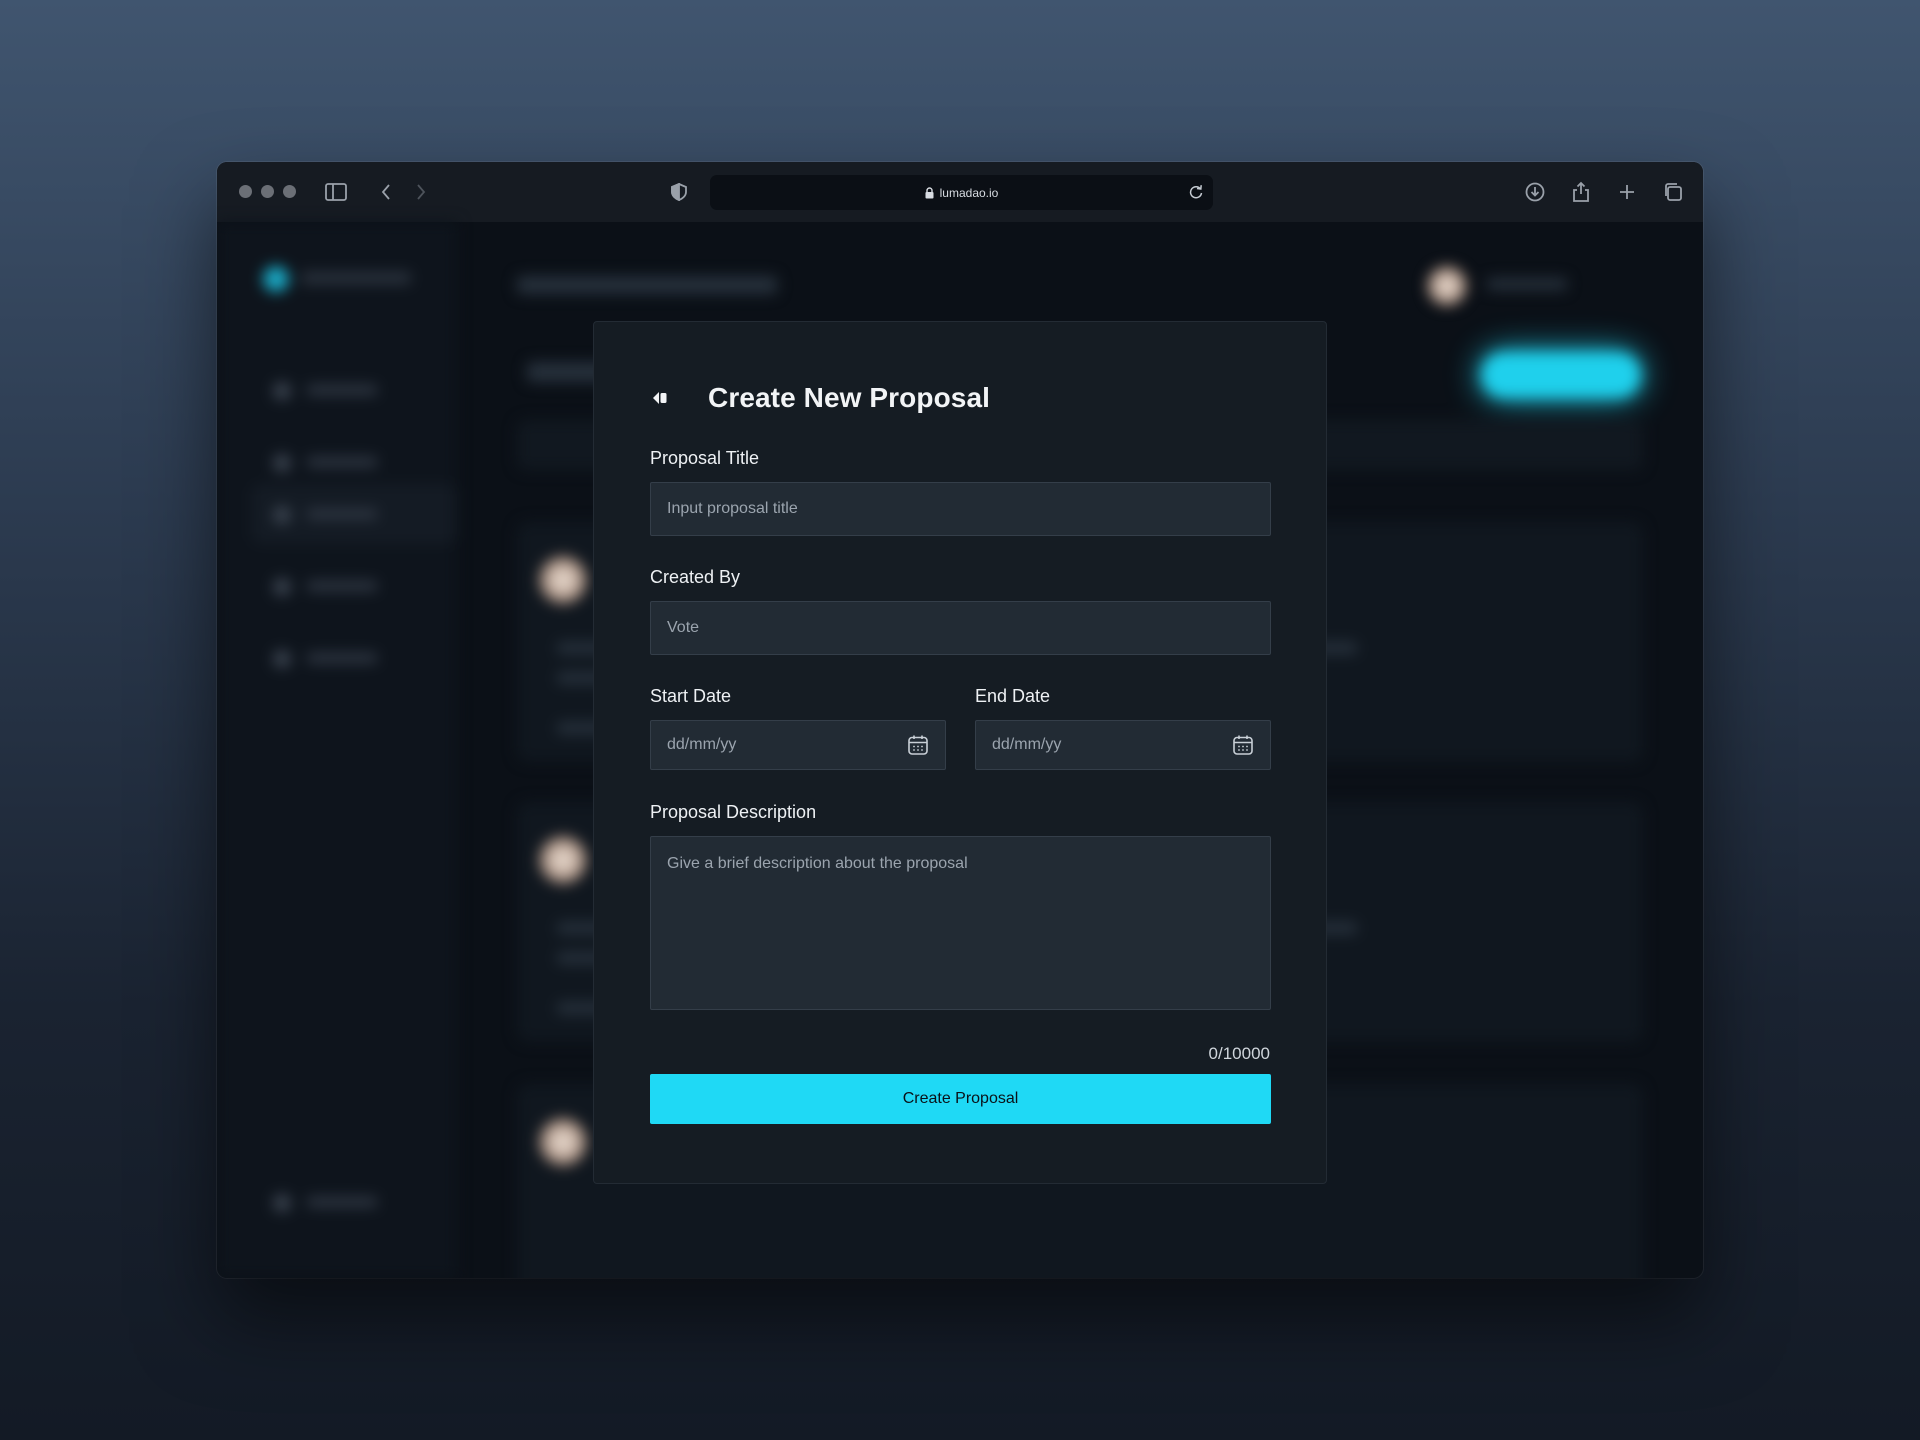 Image resolution: width=1920 pixels, height=1440 pixels. I want to click on proposal-title-input: Input proposal title, so click(960, 509).